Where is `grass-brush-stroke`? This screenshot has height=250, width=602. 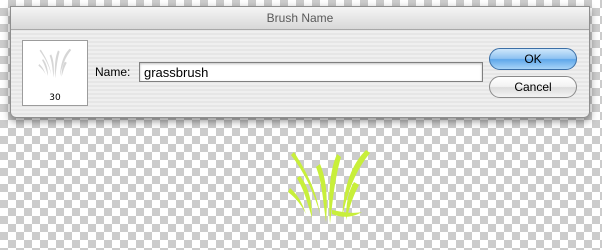 grass-brush-stroke is located at coordinates (329, 187).